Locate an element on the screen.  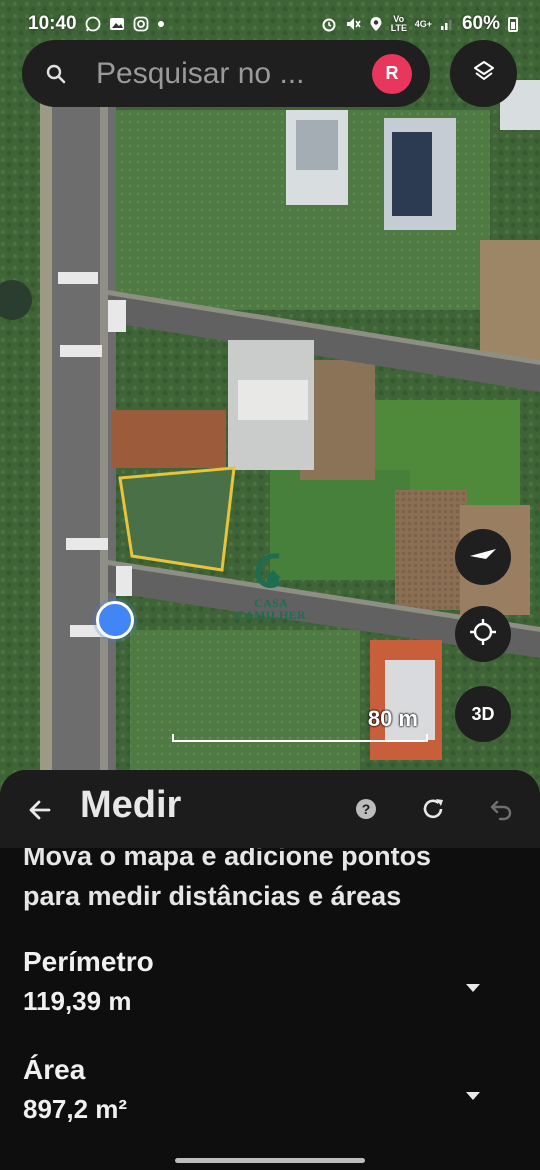
scale-bar is located at coordinates (300, 738).